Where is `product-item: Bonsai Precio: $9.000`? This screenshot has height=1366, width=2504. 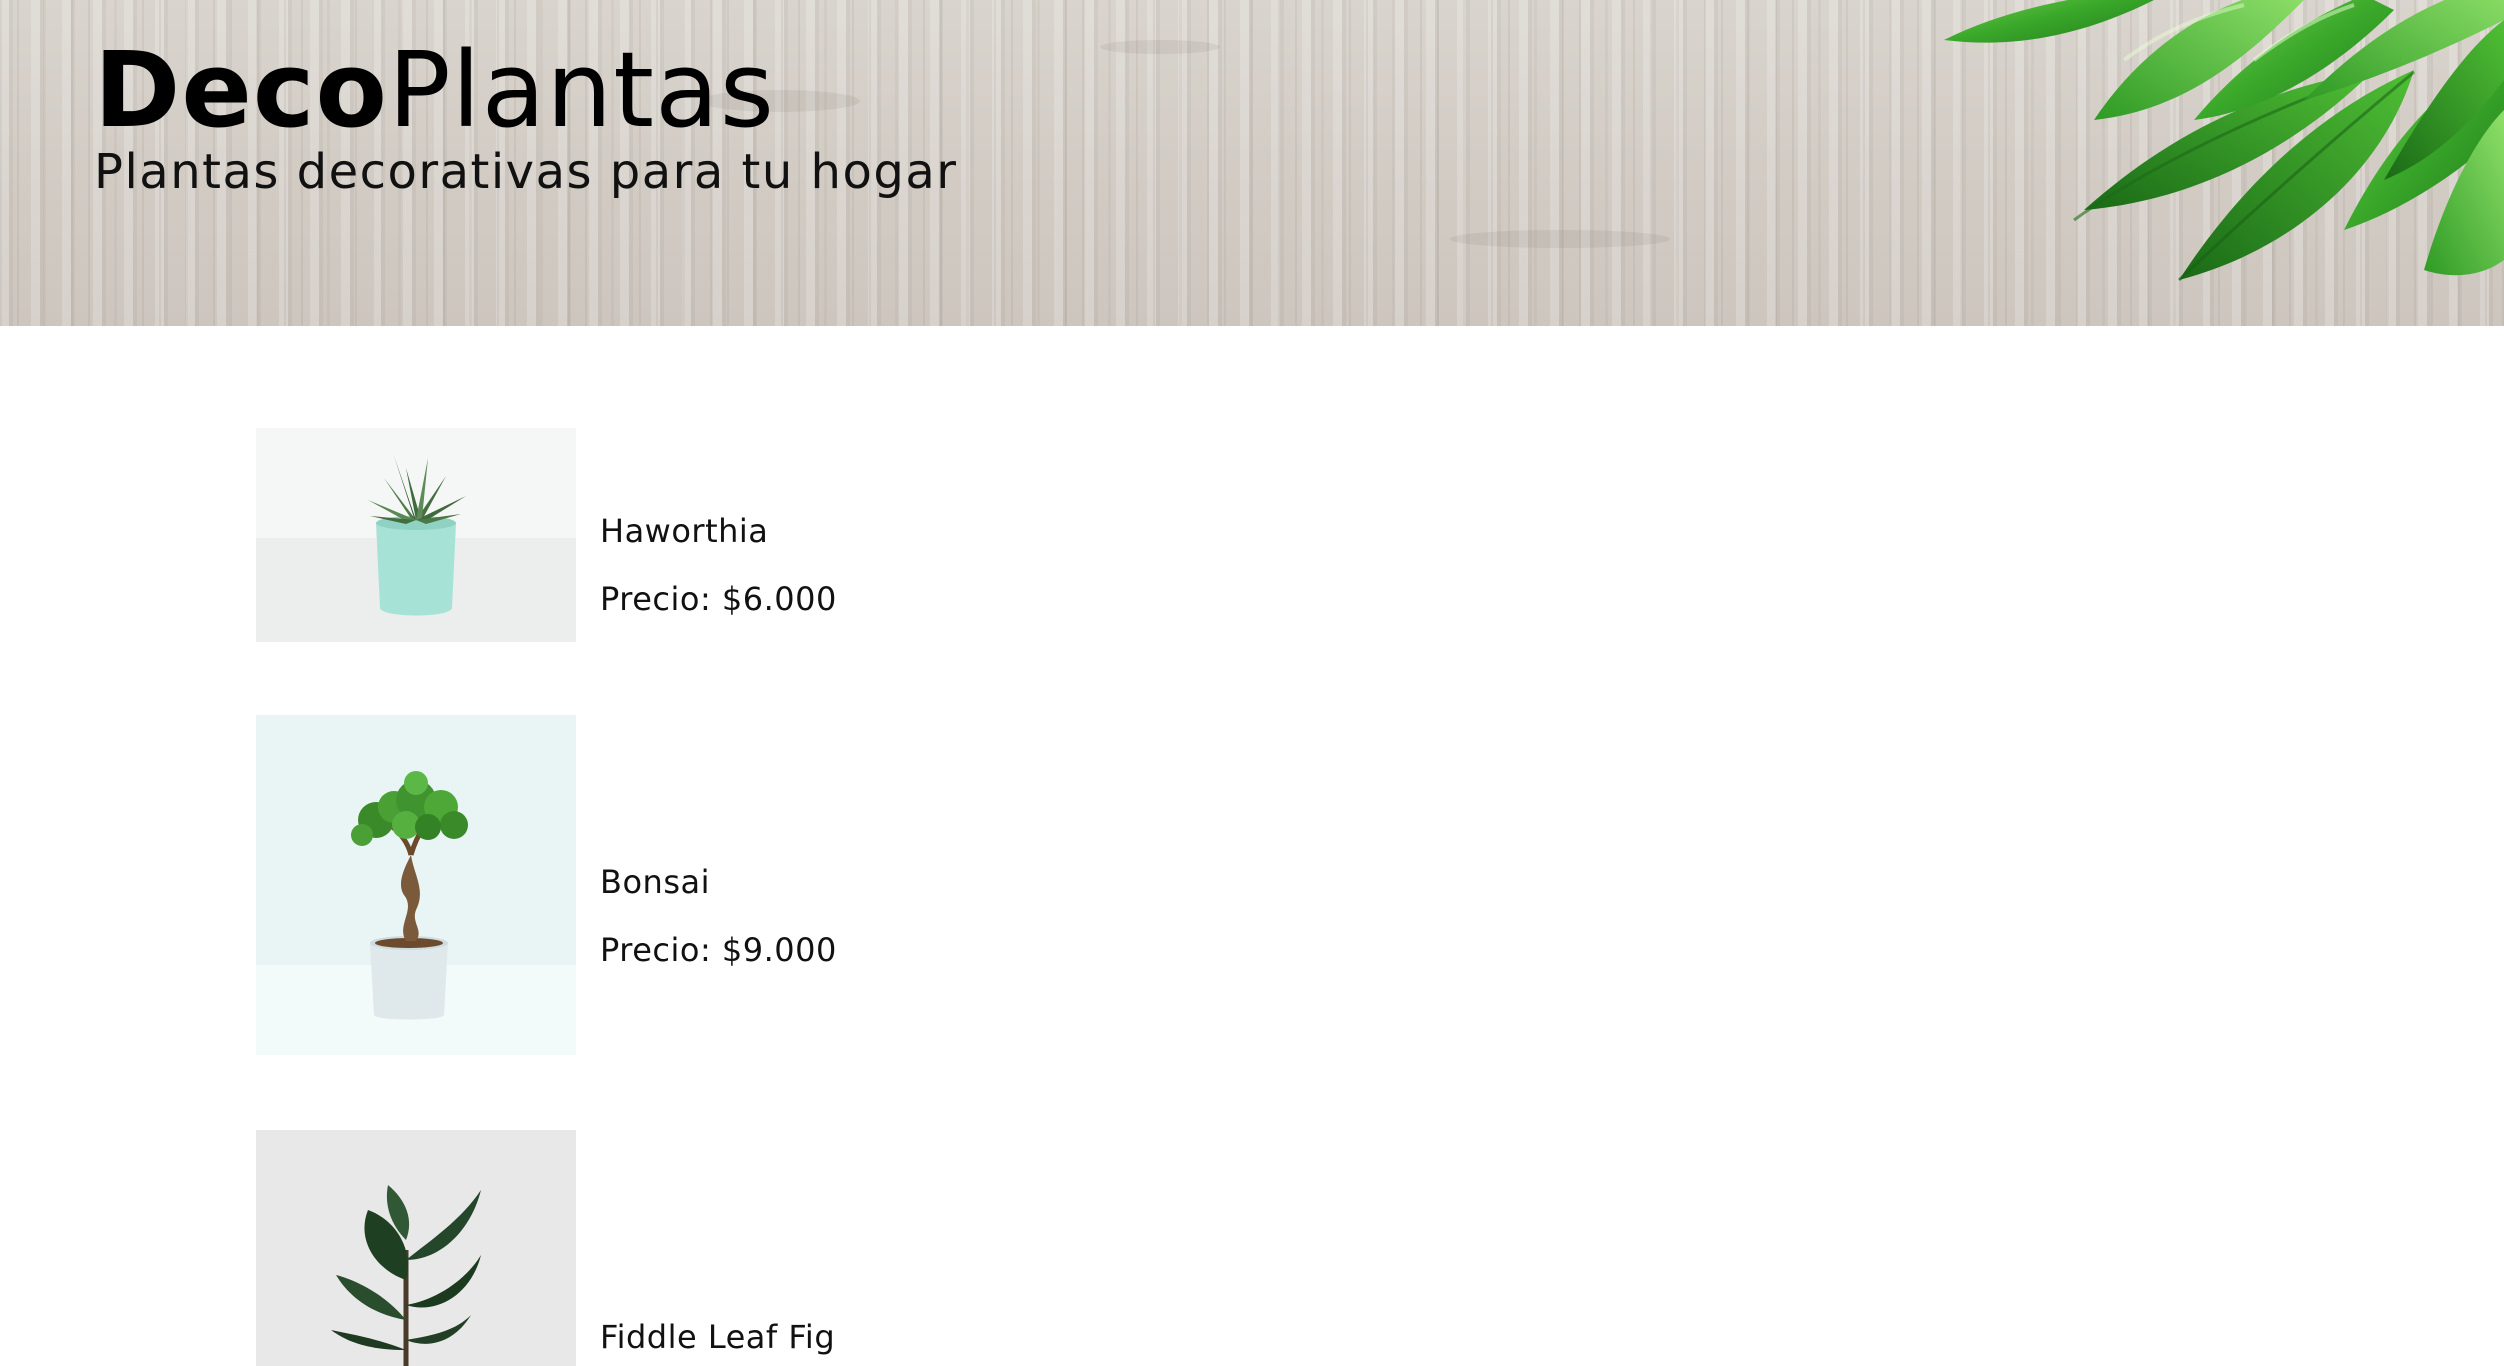 product-item: Bonsai Precio: $9.000 is located at coordinates (856, 885).